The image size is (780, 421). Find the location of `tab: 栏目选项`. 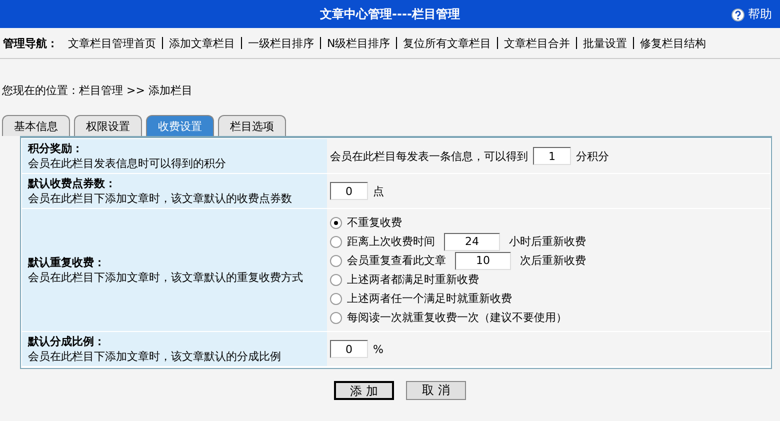

tab: 栏目选项 is located at coordinates (252, 125).